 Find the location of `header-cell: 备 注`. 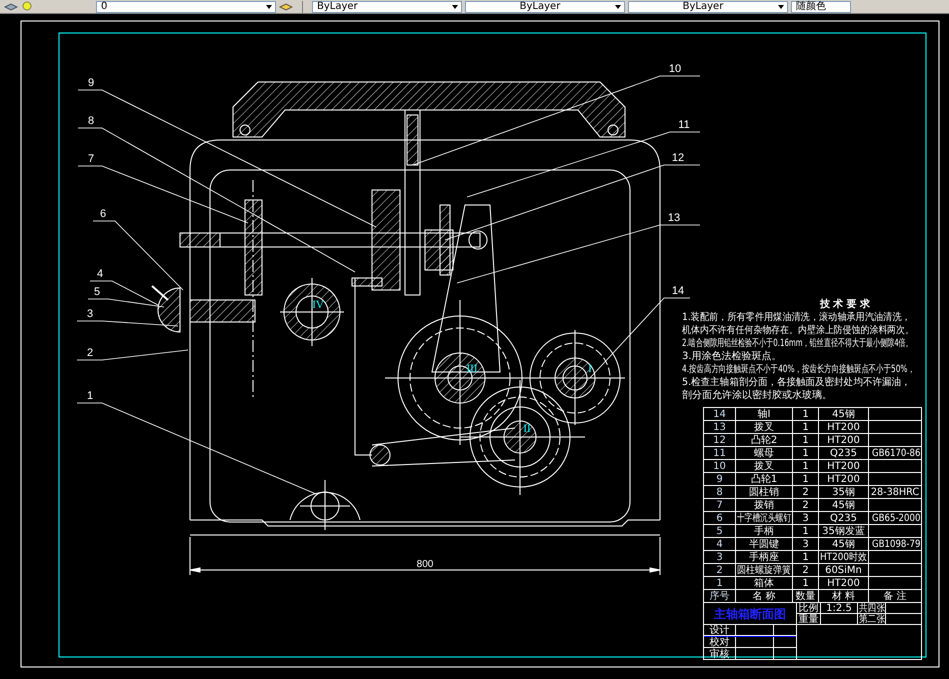

header-cell: 备 注 is located at coordinates (895, 596).